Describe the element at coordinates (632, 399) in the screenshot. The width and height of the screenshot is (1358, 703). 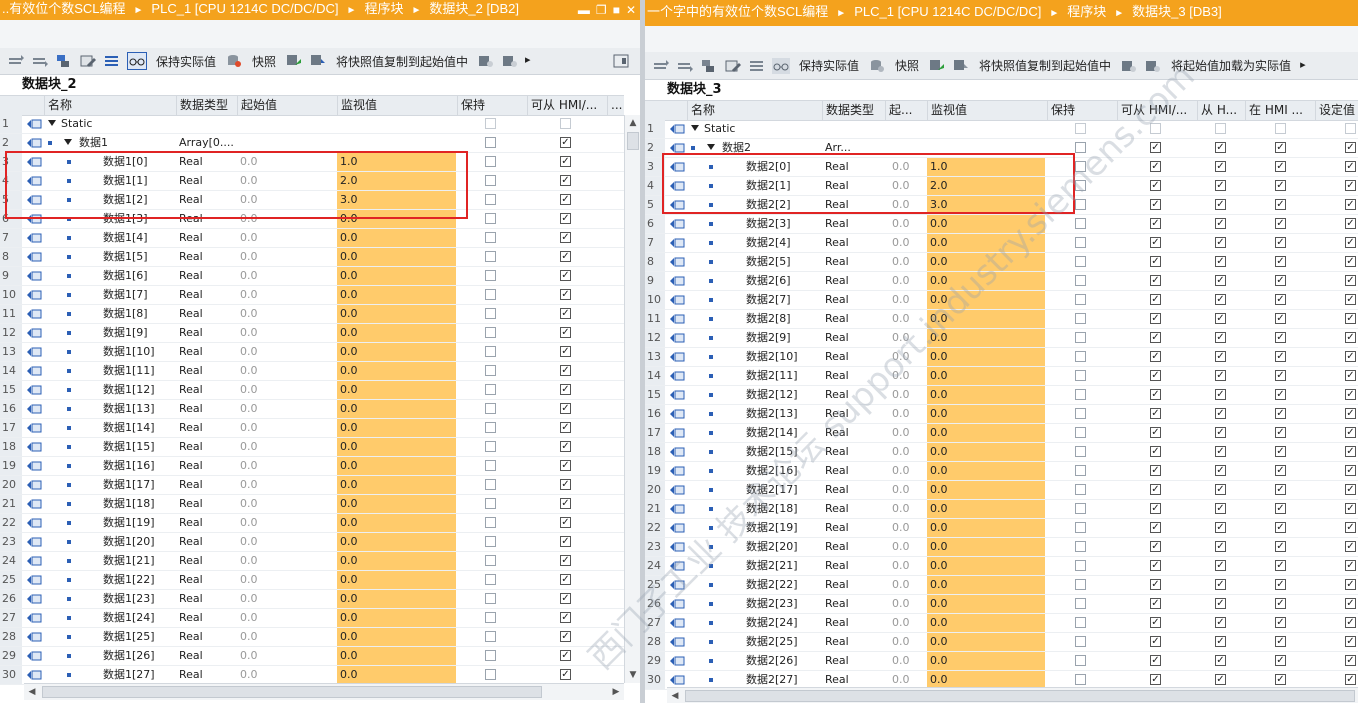
I see `left-vertical-scrollbar: ▲ ▼` at that location.